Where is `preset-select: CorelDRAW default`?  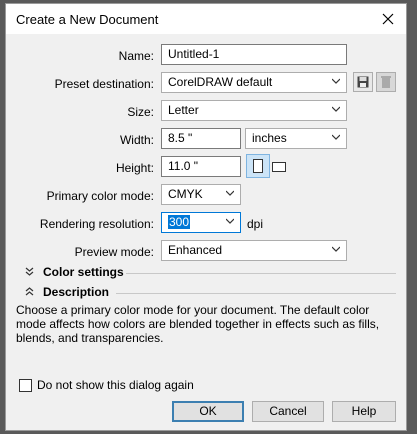 preset-select: CorelDRAW default is located at coordinates (254, 82).